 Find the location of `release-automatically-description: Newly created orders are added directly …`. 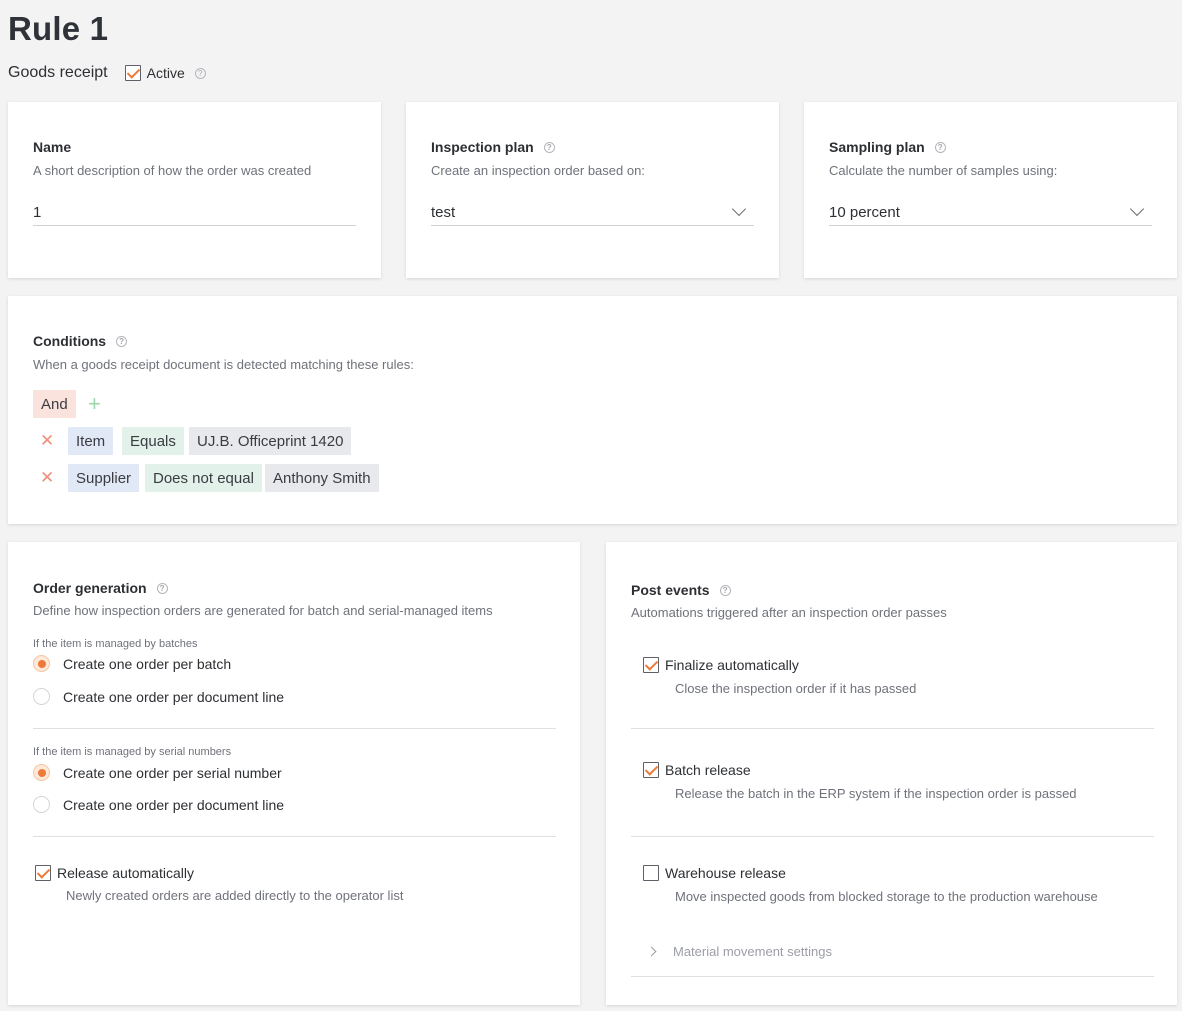

release-automatically-description: Newly created orders are added directly … is located at coordinates (235, 895).